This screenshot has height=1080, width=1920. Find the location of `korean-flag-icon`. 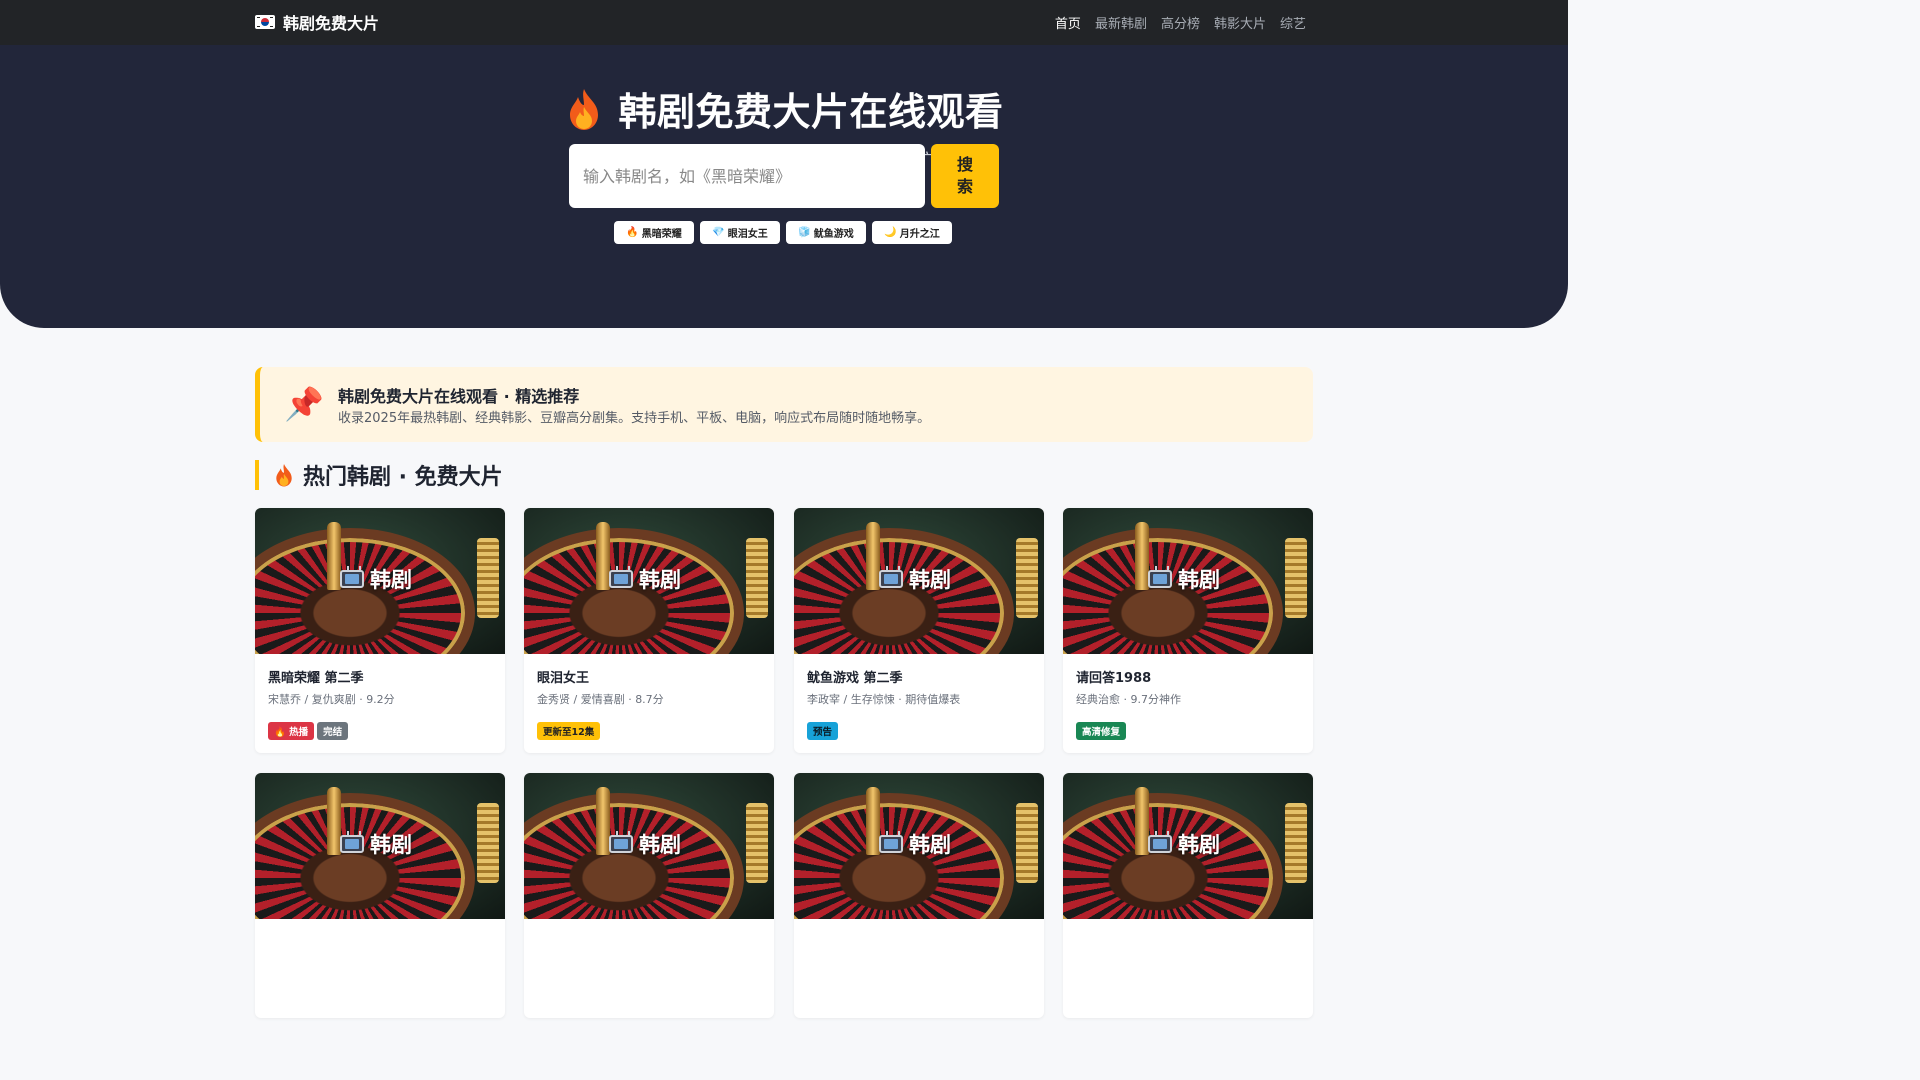

korean-flag-icon is located at coordinates (265, 22).